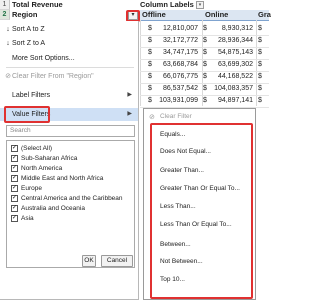 The image size is (320, 300). I want to click on sort-descending-icon: ↓, so click(8, 43).